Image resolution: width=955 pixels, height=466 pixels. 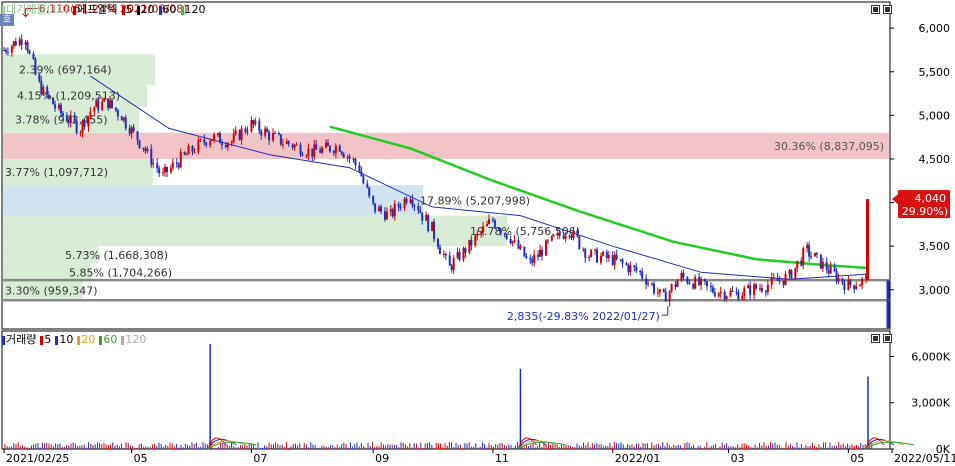 What do you see at coordinates (145, 10) in the screenshot?
I see `legend-item-ma20: 20` at bounding box center [145, 10].